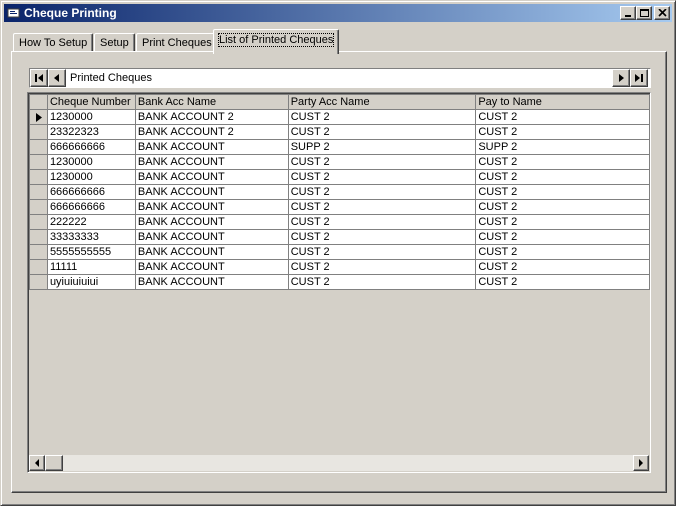 The width and height of the screenshot is (676, 506). What do you see at coordinates (39, 78) in the screenshot?
I see `first-record-button` at bounding box center [39, 78].